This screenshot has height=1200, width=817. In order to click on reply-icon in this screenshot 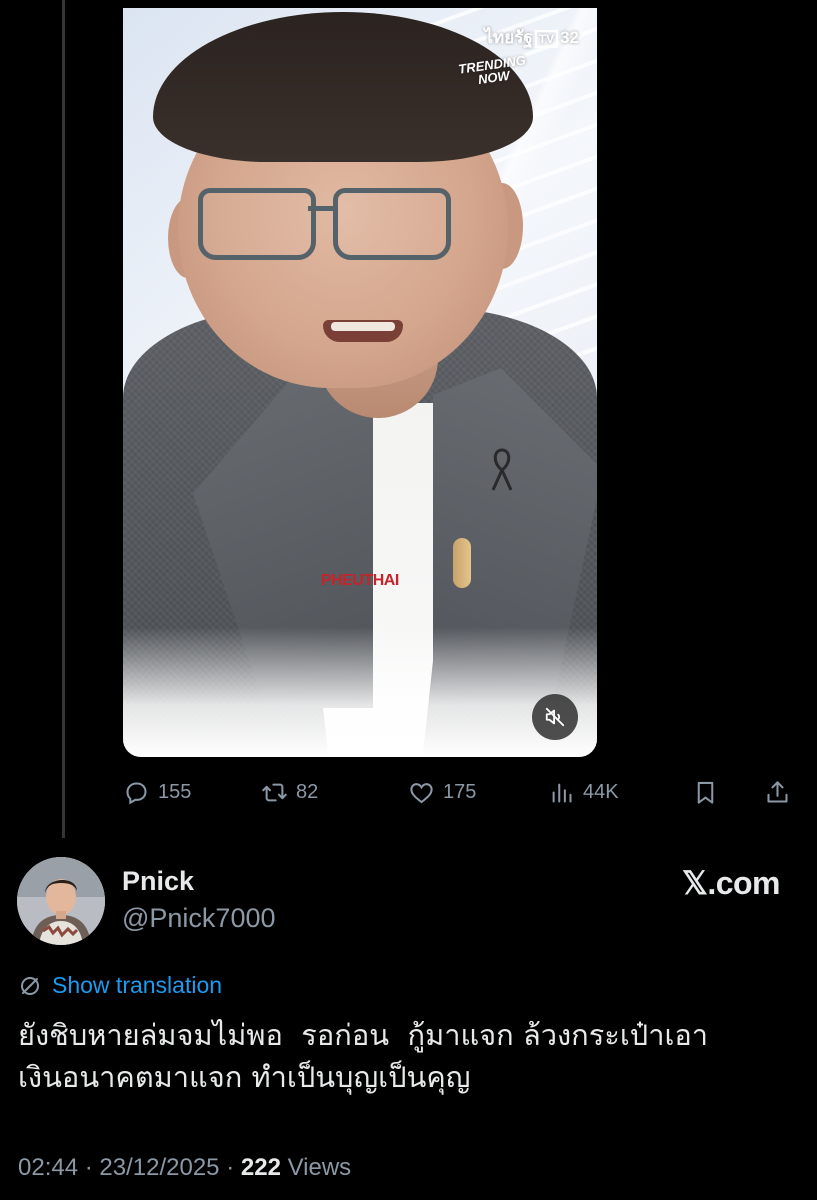, I will do `click(136, 792)`.